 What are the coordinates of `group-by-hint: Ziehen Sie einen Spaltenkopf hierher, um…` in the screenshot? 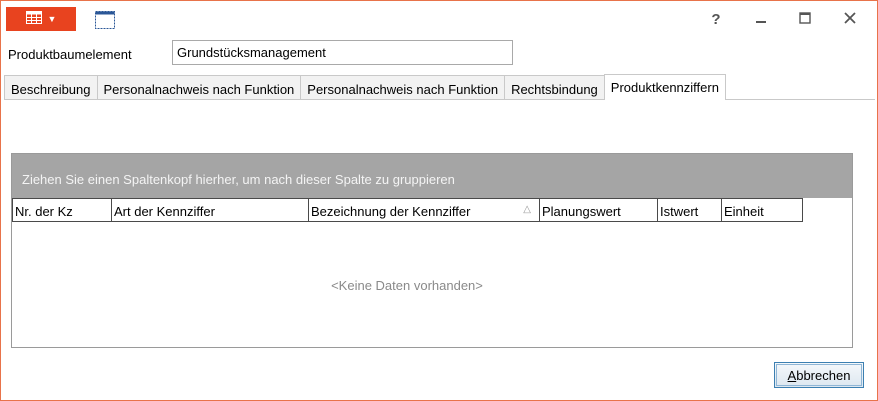 It's located at (238, 179).